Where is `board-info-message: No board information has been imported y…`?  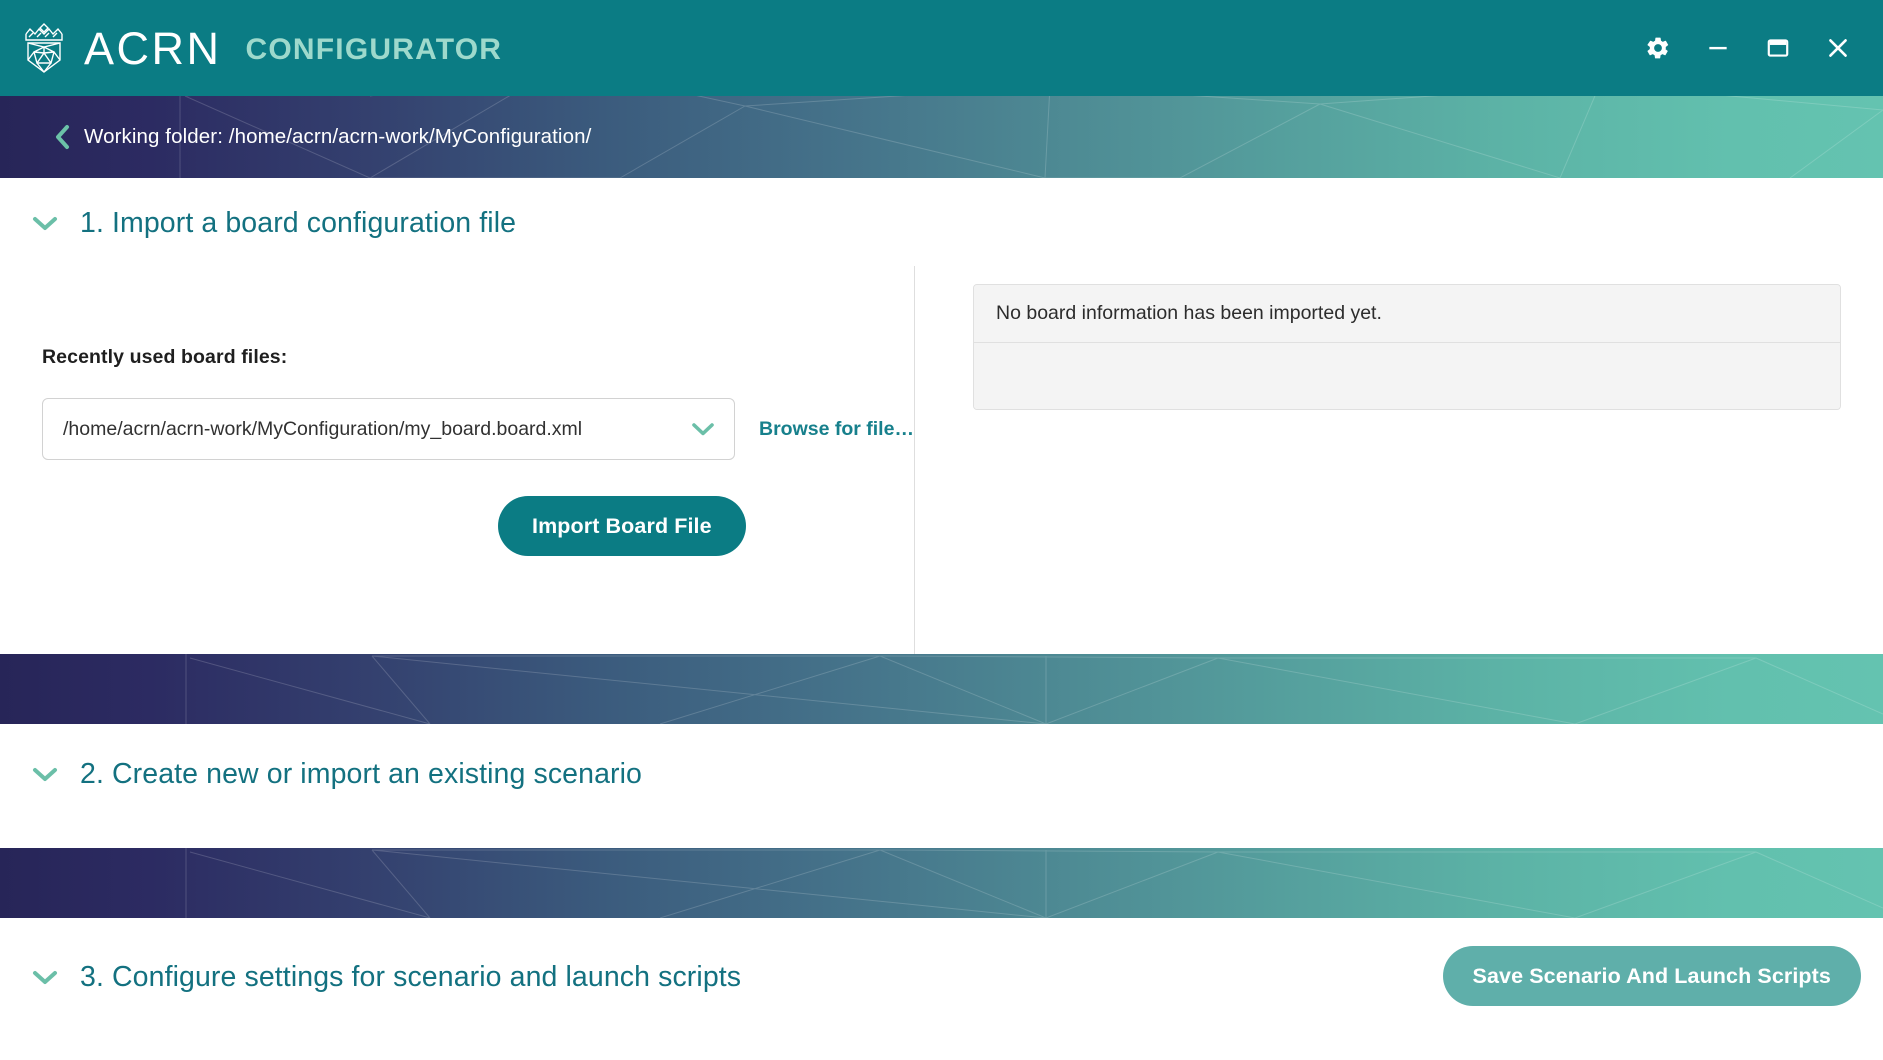
board-info-message: No board information has been imported y… is located at coordinates (1189, 313).